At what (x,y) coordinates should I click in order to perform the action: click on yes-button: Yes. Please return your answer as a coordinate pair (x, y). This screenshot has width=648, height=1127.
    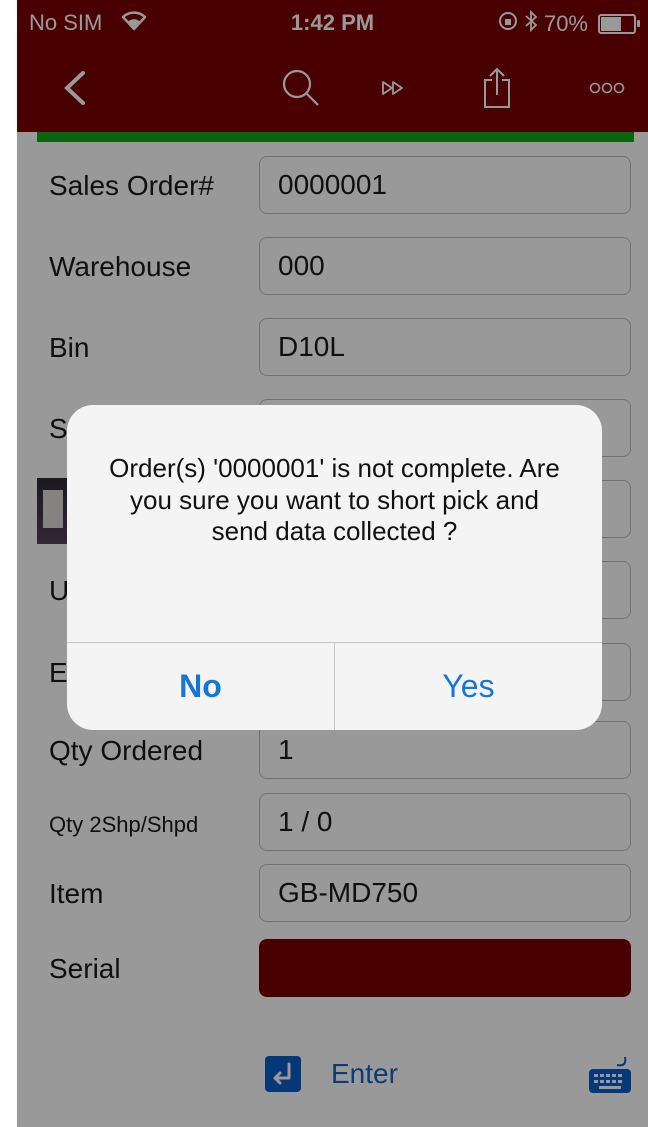
    Looking at the image, I should click on (468, 686).